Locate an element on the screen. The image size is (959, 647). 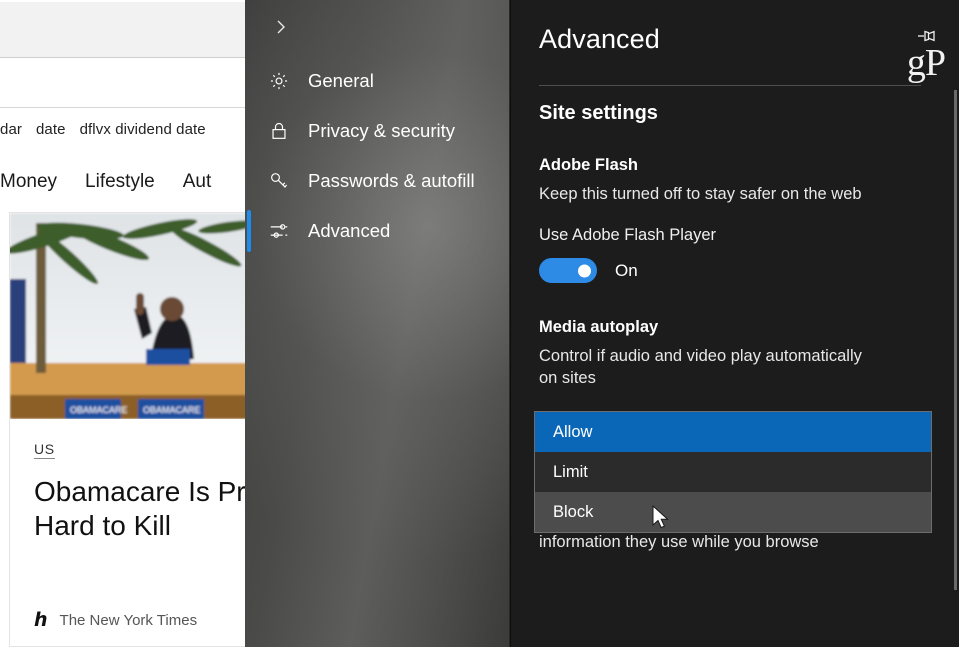
sidebar-item-privacy-security: Privacy & security is located at coordinates (377, 131).